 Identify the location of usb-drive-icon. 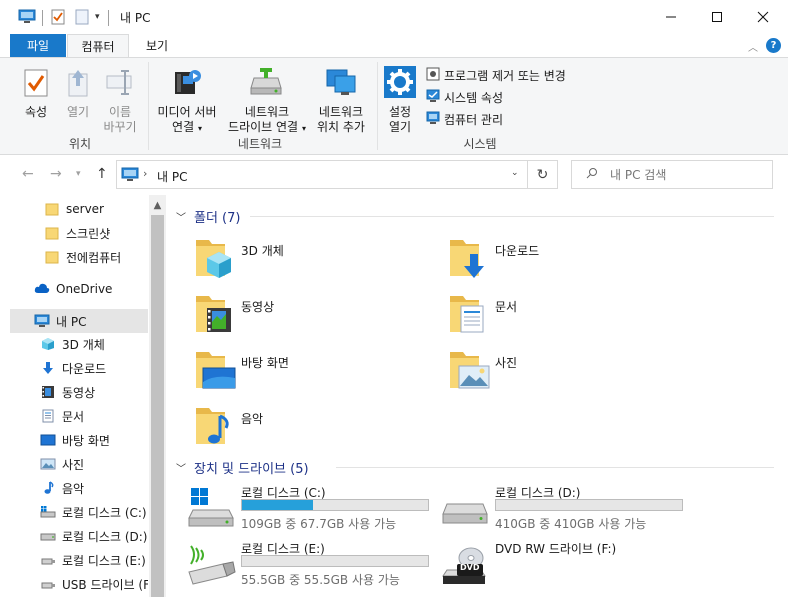
(212, 565).